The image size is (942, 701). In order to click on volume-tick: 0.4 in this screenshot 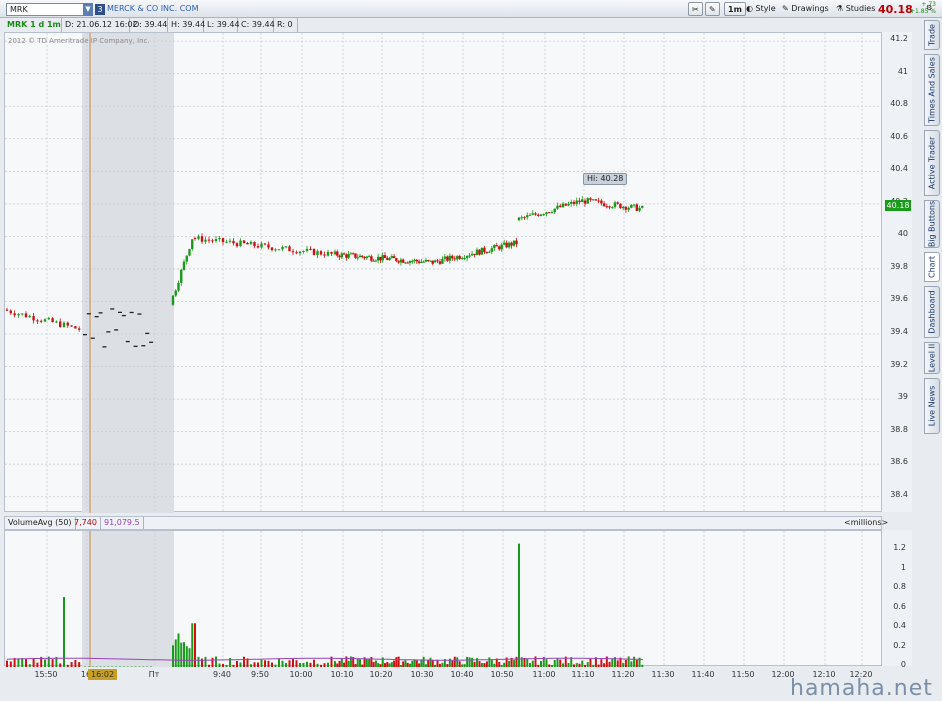, I will do `click(899, 625)`.